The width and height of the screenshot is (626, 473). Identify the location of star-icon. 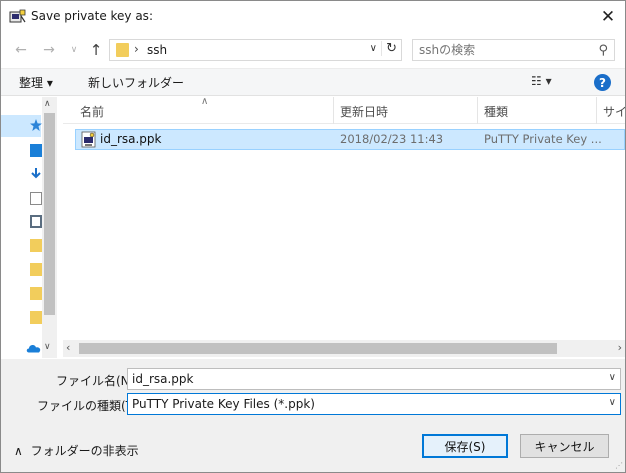
(36, 125).